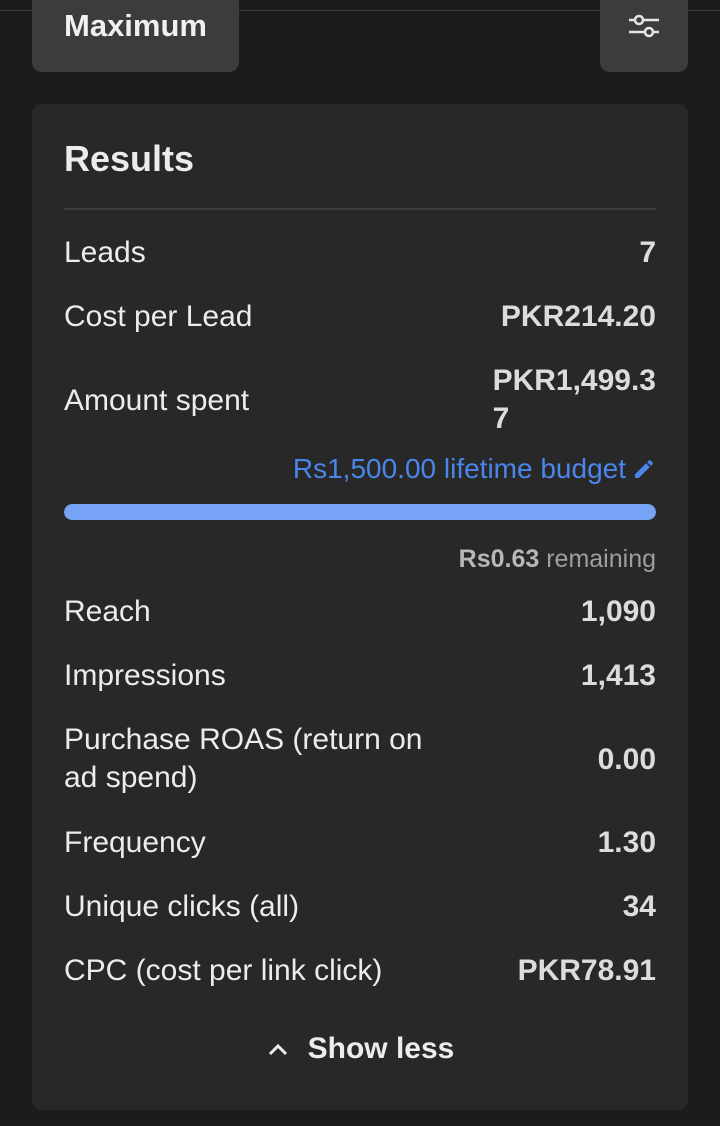  What do you see at coordinates (501, 418) in the screenshot?
I see `amount-spent-value-line2: 7` at bounding box center [501, 418].